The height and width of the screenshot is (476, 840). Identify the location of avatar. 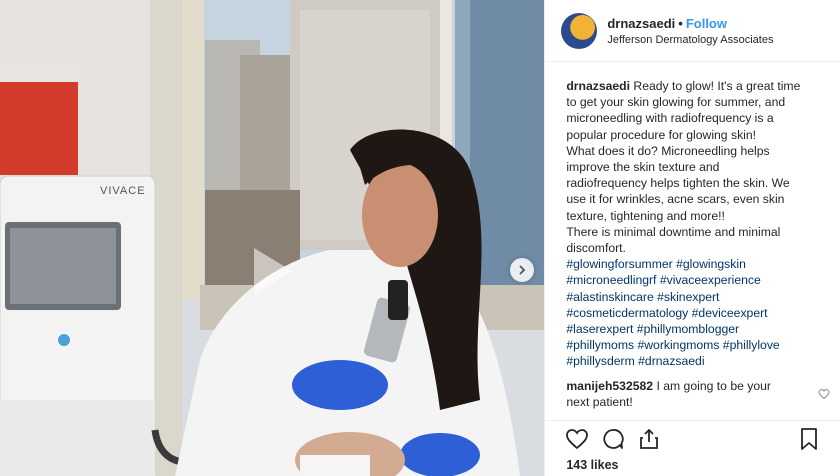
(579, 30).